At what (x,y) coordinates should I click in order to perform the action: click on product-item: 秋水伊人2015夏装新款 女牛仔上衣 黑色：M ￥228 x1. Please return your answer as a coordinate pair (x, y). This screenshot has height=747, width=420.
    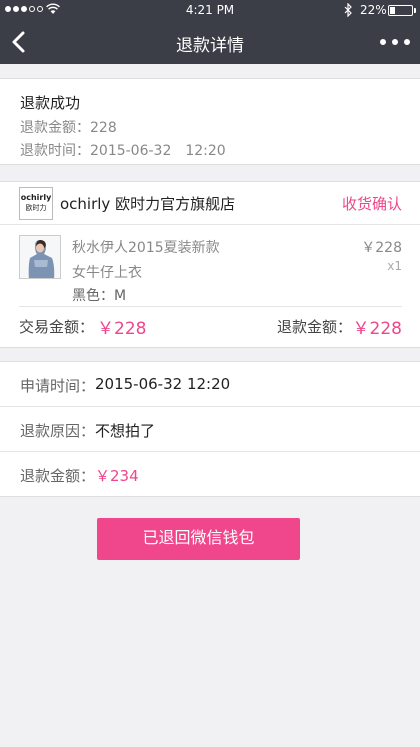
    Looking at the image, I should click on (210, 266).